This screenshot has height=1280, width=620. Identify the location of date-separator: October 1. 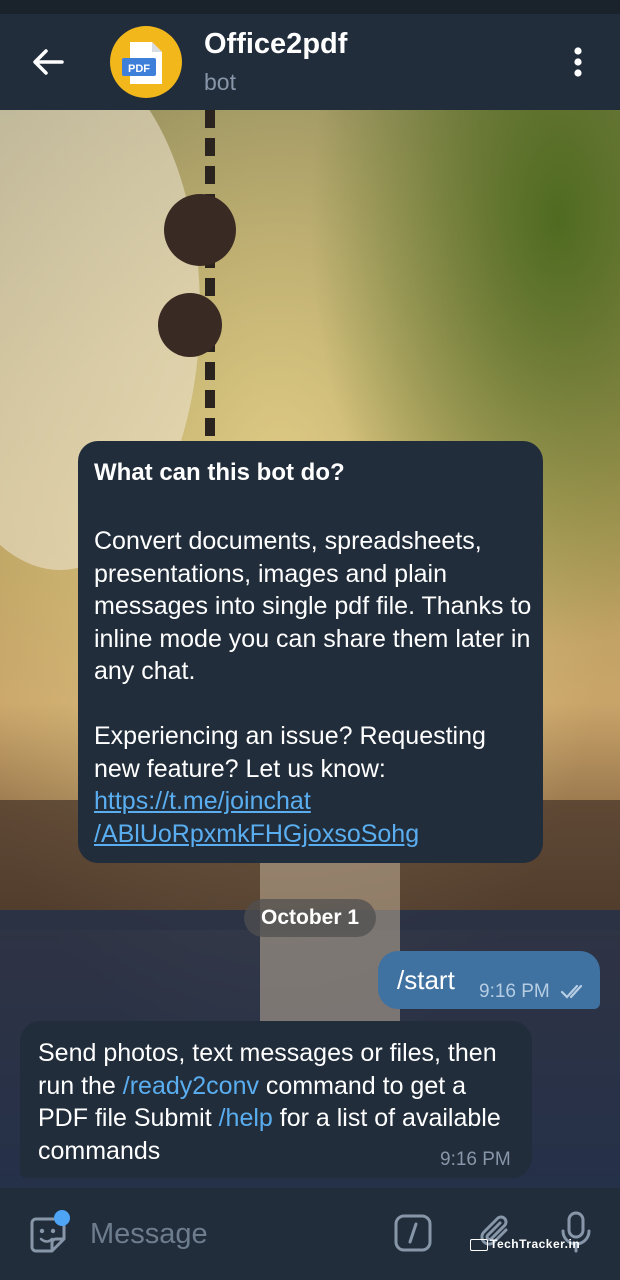
(310, 918).